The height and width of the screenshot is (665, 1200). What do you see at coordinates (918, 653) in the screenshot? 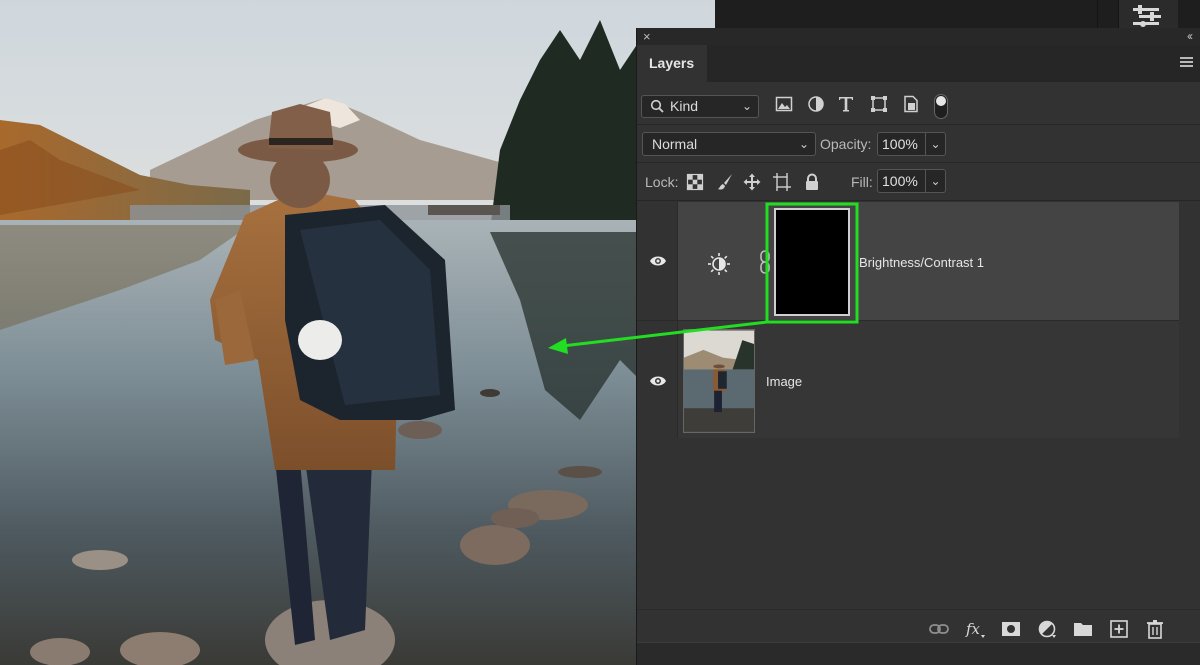
I see `panel-bottom-edge` at bounding box center [918, 653].